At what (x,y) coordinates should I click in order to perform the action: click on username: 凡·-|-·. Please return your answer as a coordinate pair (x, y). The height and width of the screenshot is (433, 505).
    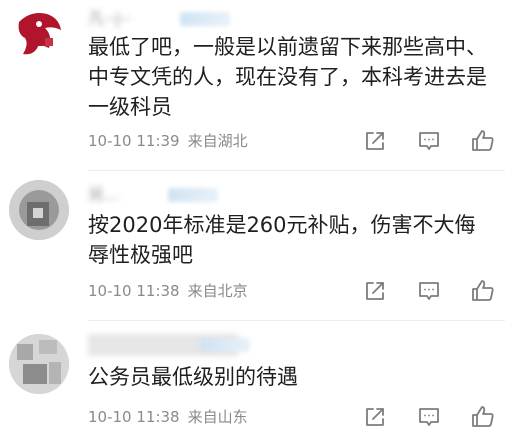
    Looking at the image, I should click on (109, 19).